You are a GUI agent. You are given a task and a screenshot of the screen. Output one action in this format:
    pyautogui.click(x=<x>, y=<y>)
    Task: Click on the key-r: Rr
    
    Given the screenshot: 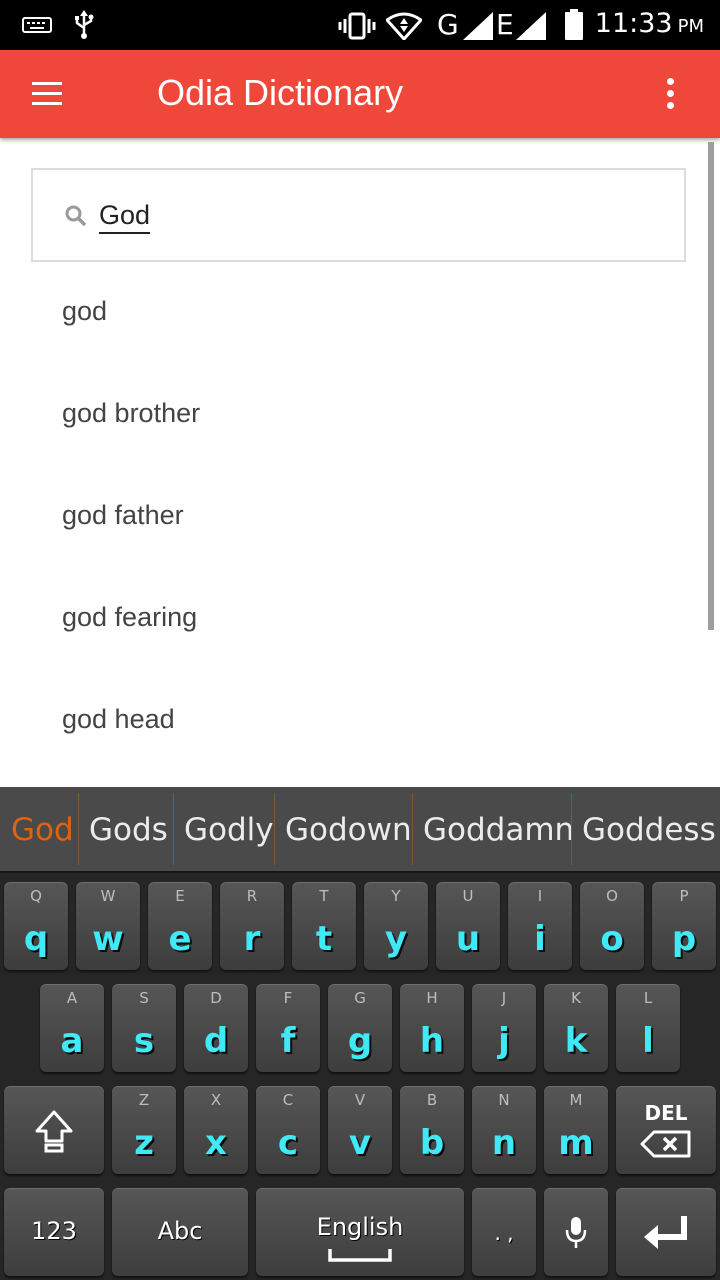 What is the action you would take?
    pyautogui.click(x=252, y=926)
    